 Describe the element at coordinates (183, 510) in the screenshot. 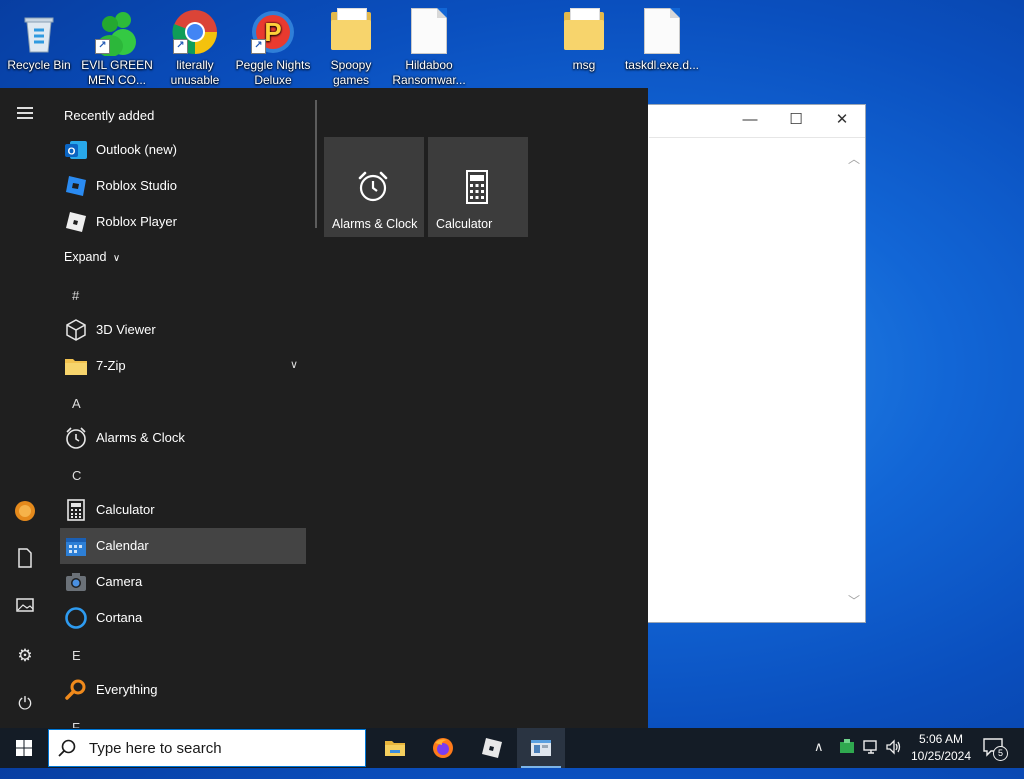

I see `app-item-calculator: Calculator` at that location.